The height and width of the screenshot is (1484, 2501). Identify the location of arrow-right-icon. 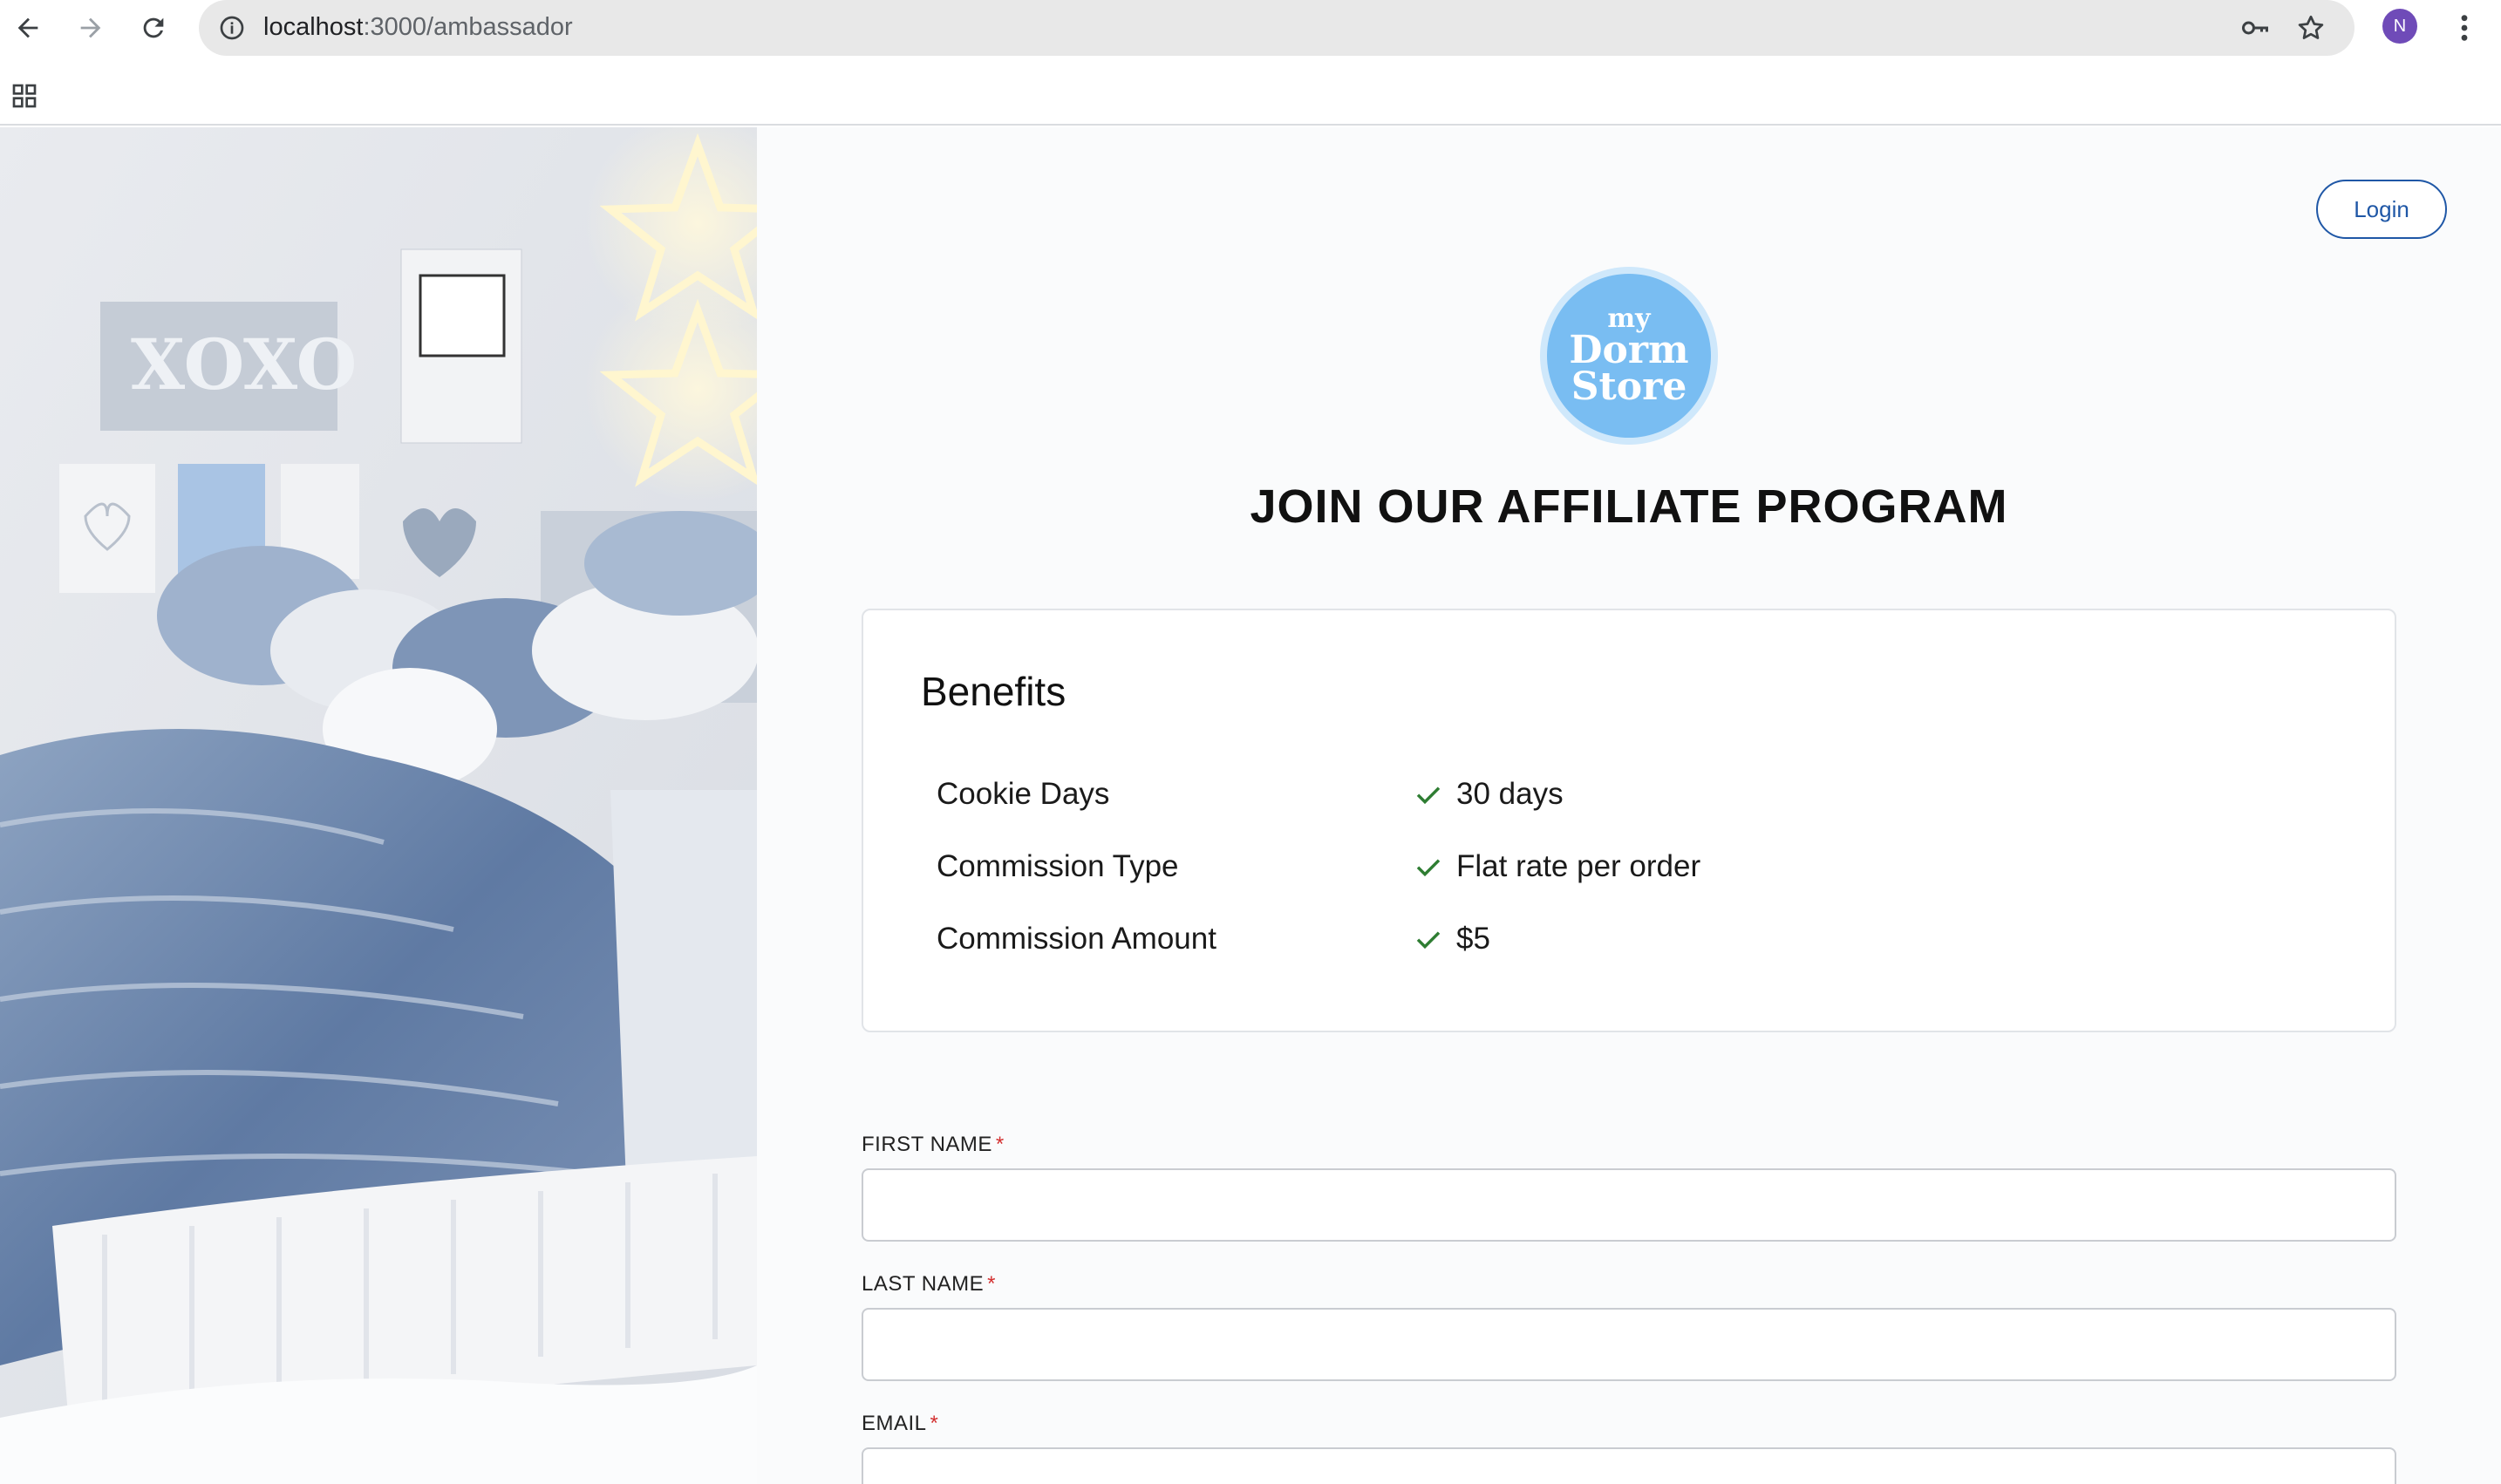
(90, 27).